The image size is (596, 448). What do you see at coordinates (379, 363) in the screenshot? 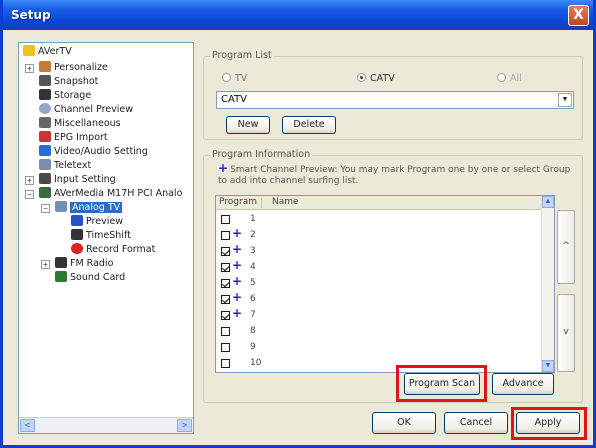
I see `table-row: 10` at bounding box center [379, 363].